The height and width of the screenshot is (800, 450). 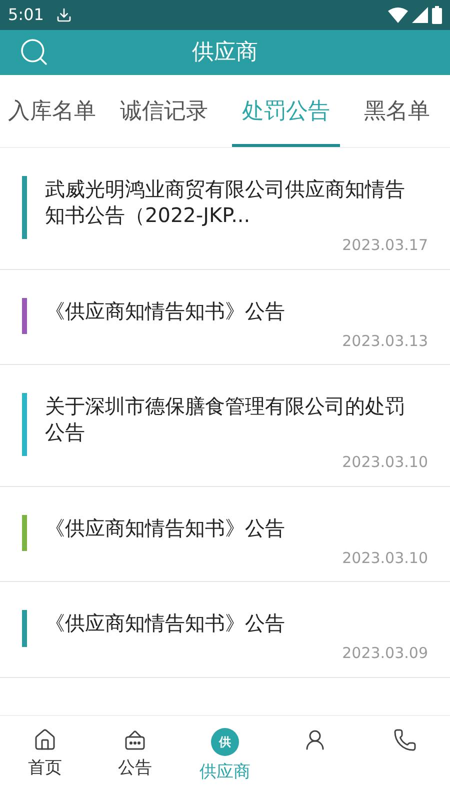 What do you see at coordinates (45, 764) in the screenshot?
I see `nav-item: 首页` at bounding box center [45, 764].